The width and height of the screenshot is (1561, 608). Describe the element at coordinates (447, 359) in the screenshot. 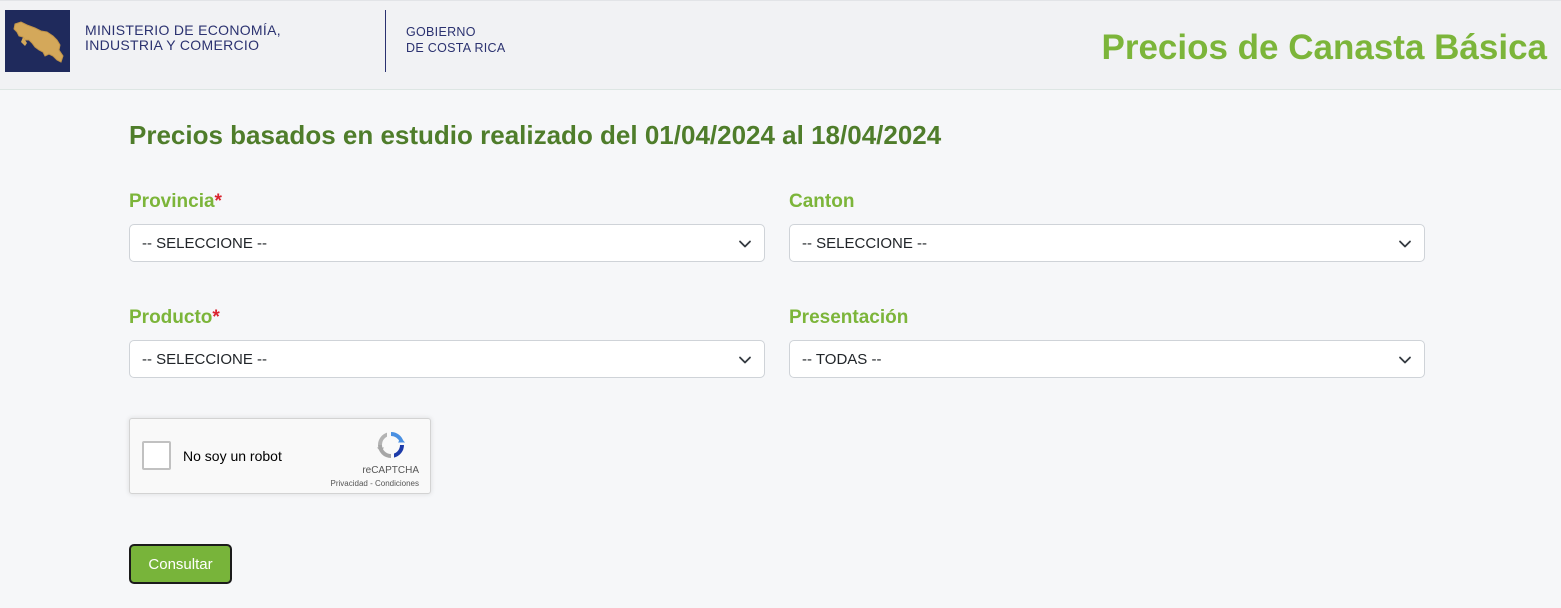

I see `producto-select: -- SELECCIONE --` at that location.